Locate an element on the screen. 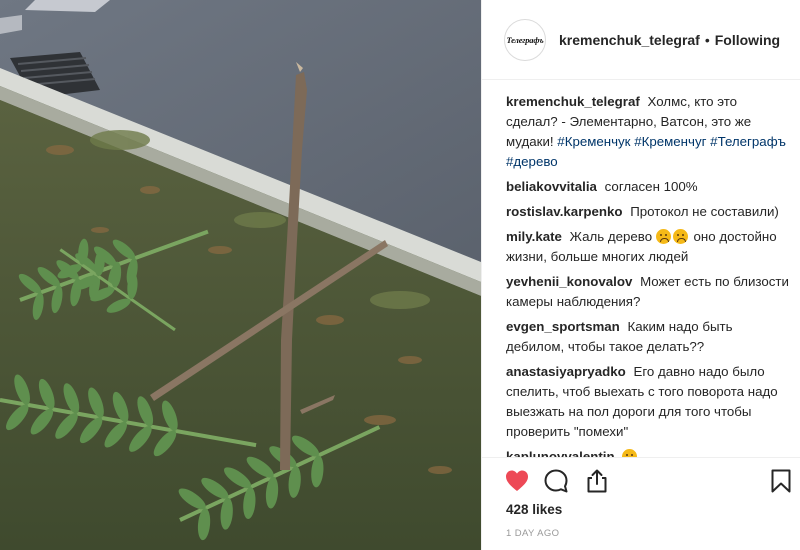 The image size is (800, 550). share-icon is located at coordinates (597, 481).